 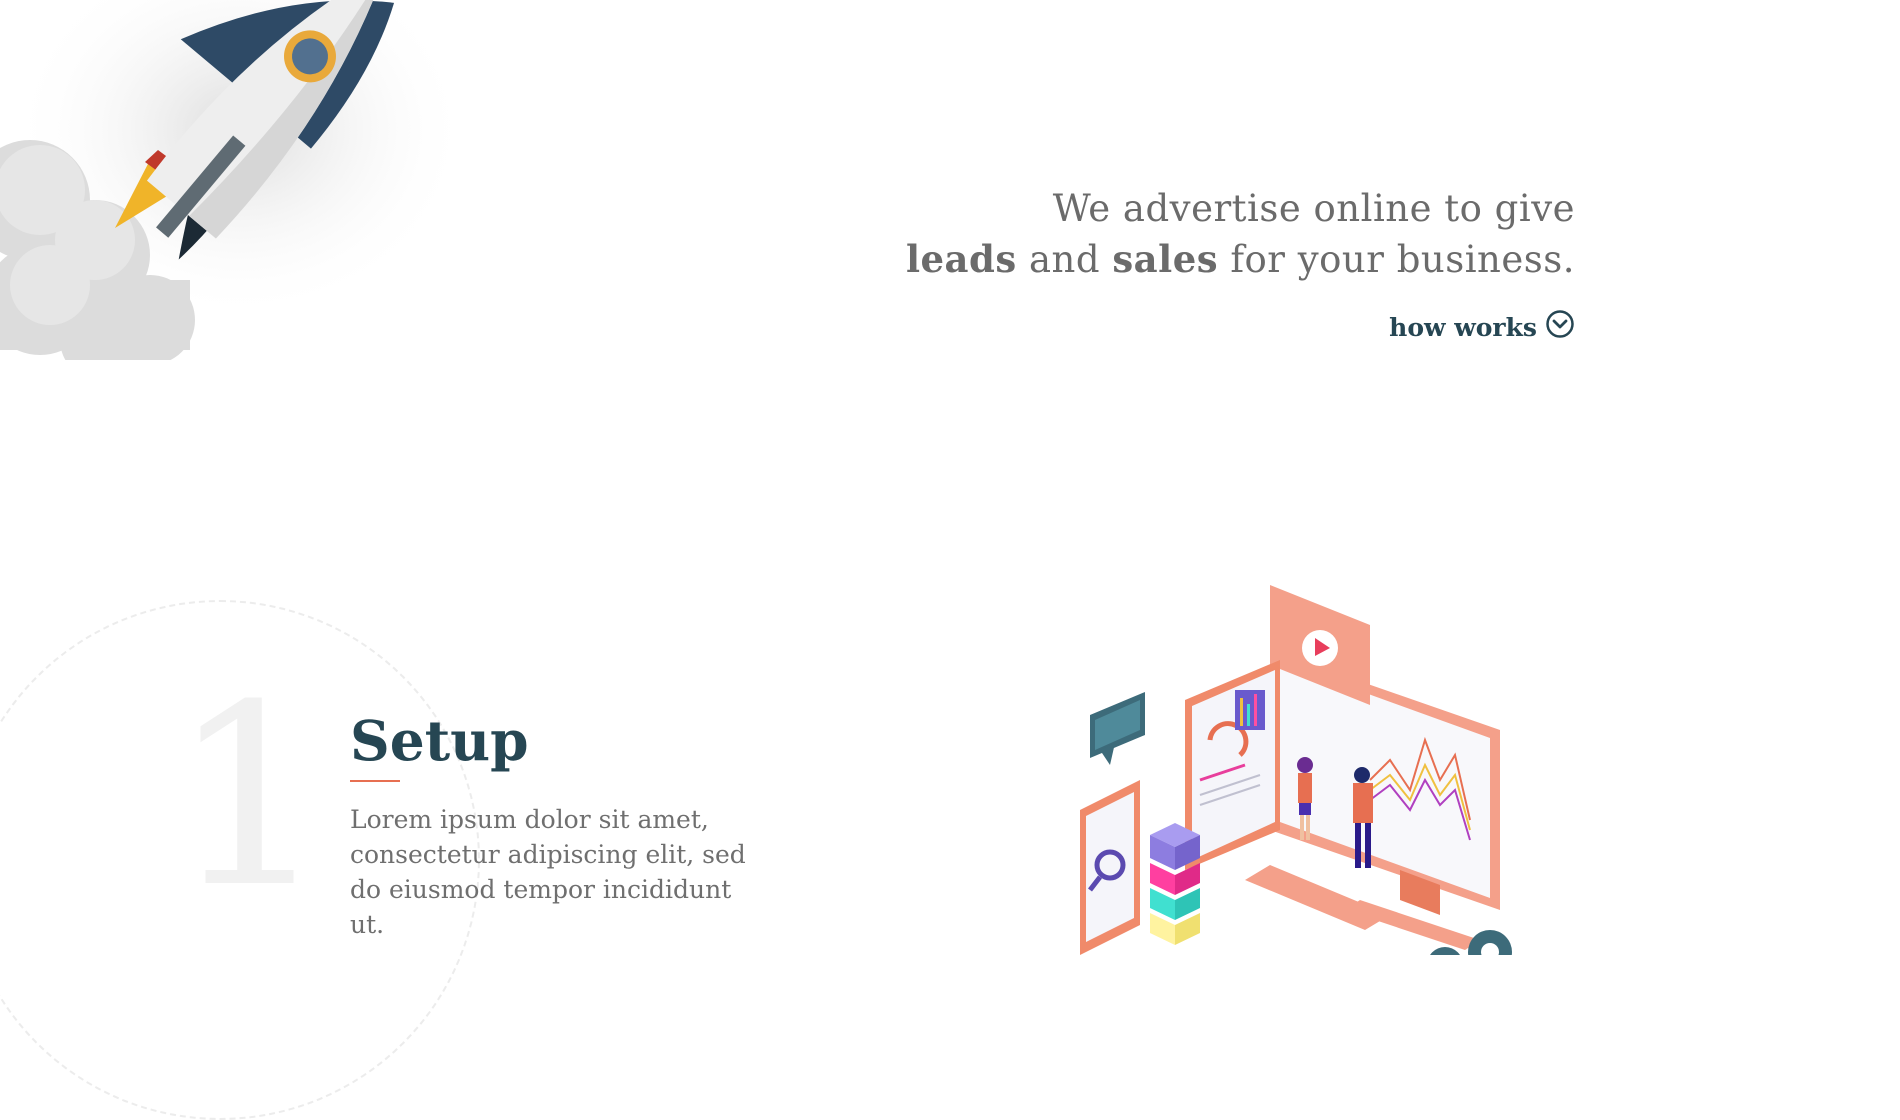 What do you see at coordinates (1396, 259) in the screenshot?
I see `hero-line-2-end: for your business.` at bounding box center [1396, 259].